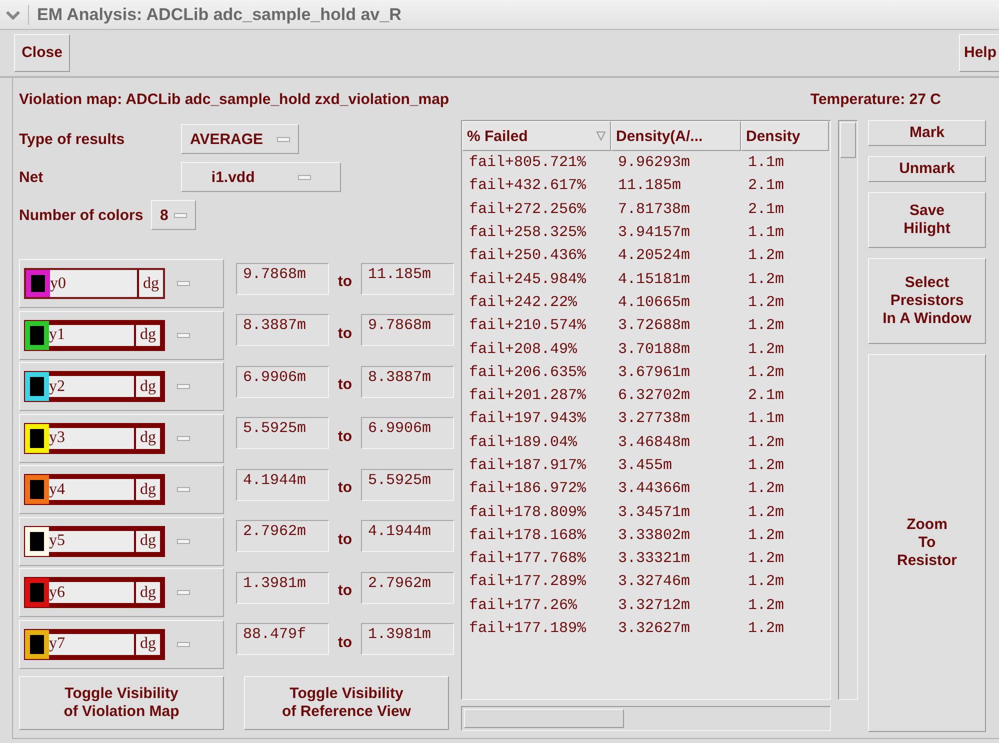 The height and width of the screenshot is (743, 999). What do you see at coordinates (654, 559) in the screenshot?
I see `table-cell-text: 3.33321m` at bounding box center [654, 559].